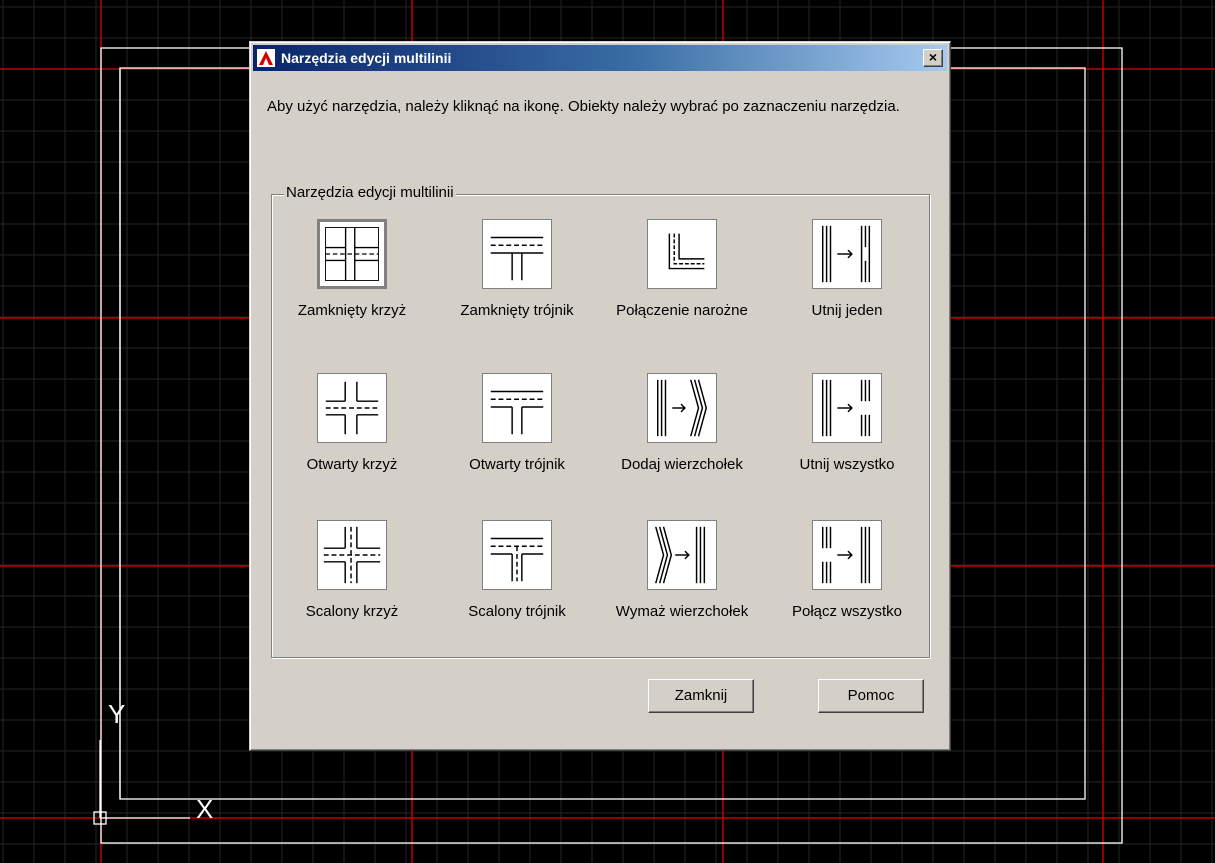  Describe the element at coordinates (682, 408) in the screenshot. I see `add-vertex-icon` at that location.